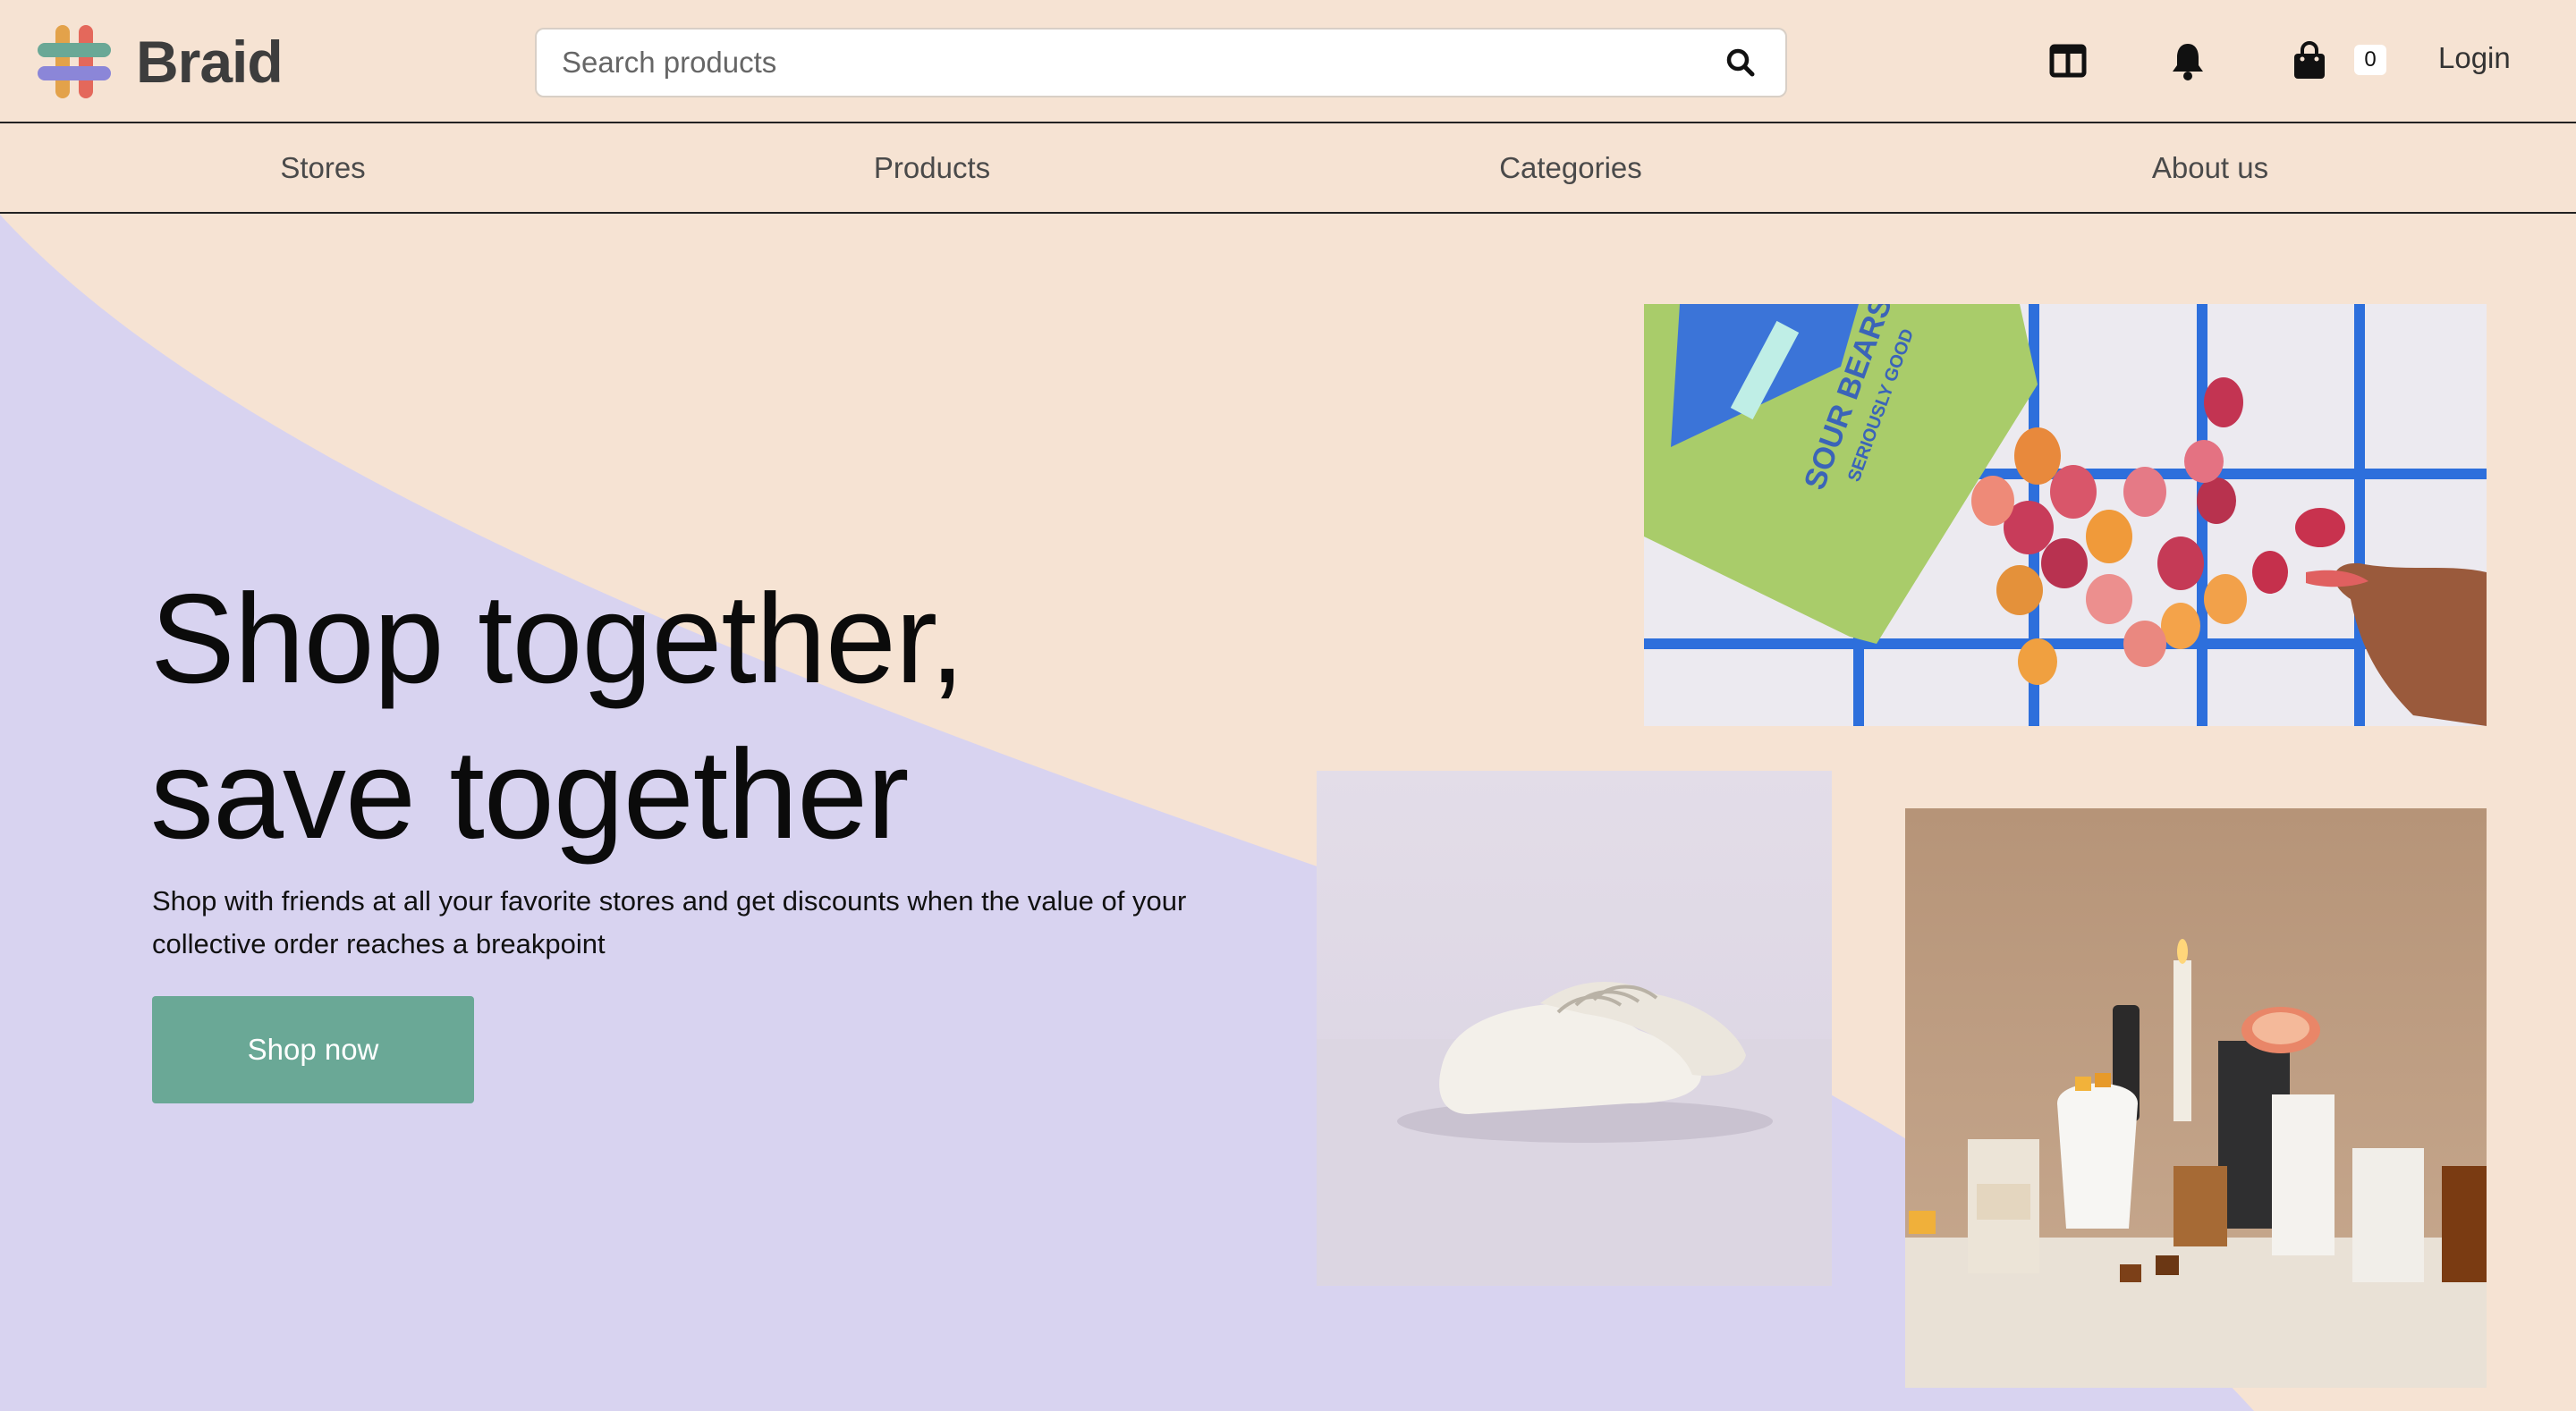 The height and width of the screenshot is (1411, 2576). What do you see at coordinates (1740, 63) in the screenshot?
I see `search-icon` at bounding box center [1740, 63].